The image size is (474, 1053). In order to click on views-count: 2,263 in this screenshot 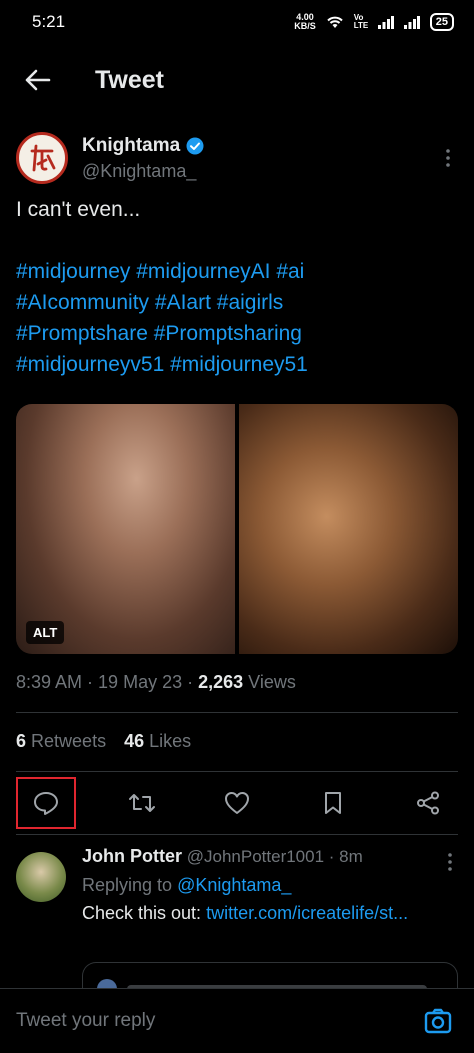, I will do `click(221, 682)`.